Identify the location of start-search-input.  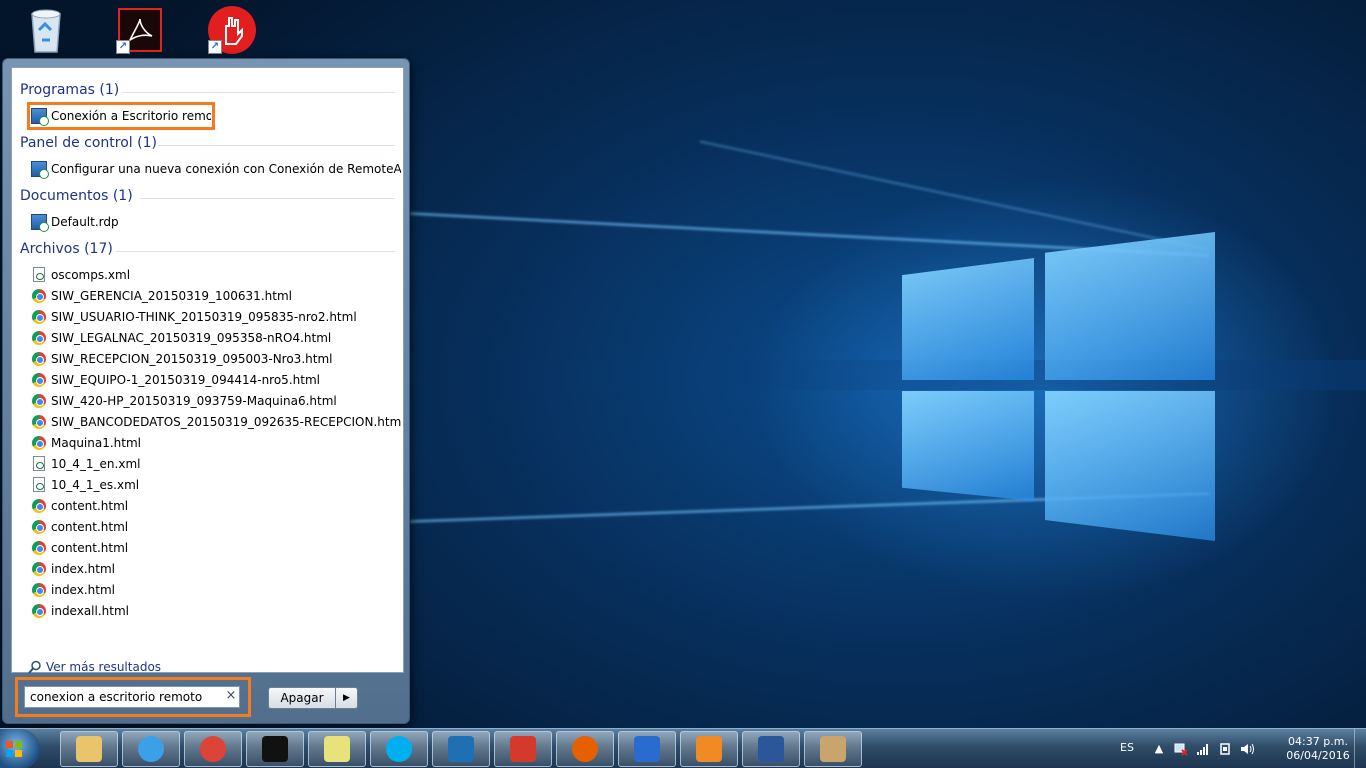
(132, 697).